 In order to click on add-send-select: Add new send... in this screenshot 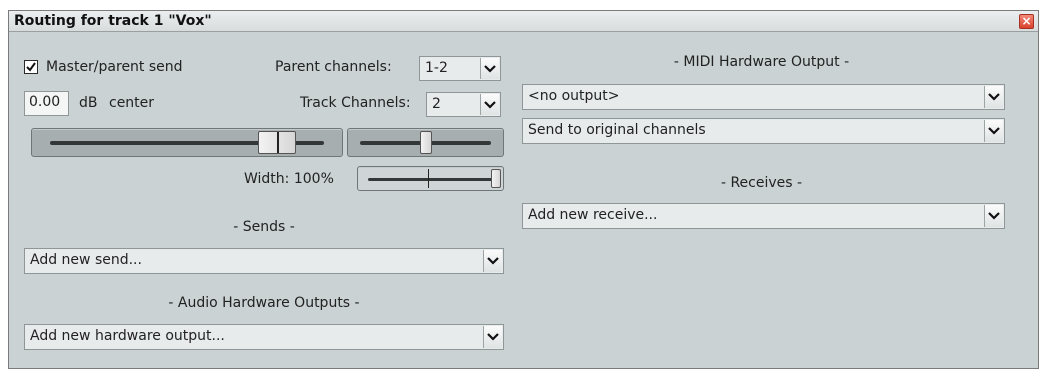, I will do `click(264, 261)`.